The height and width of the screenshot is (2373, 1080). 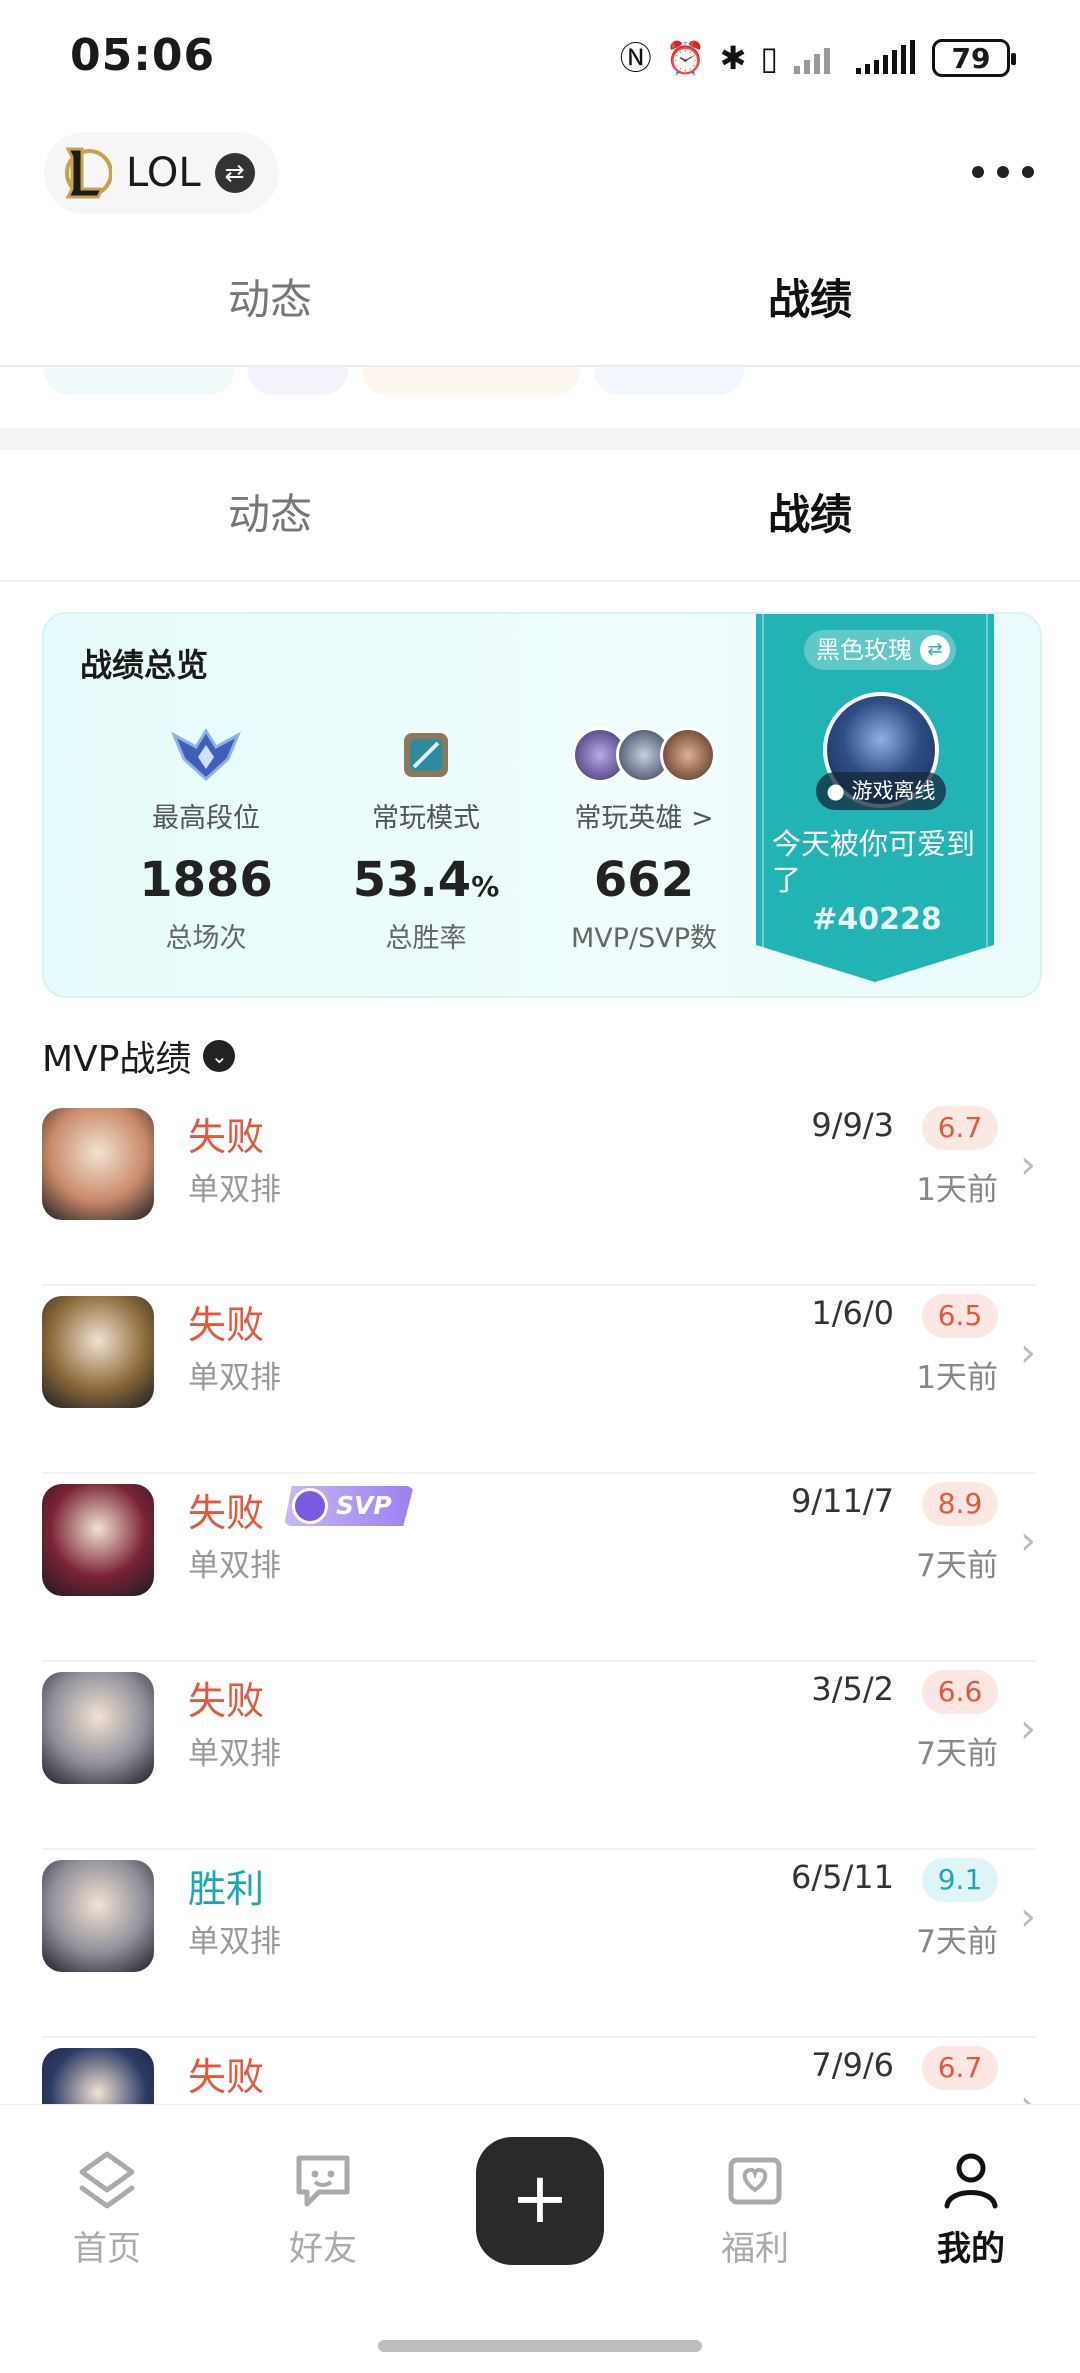 What do you see at coordinates (323, 2181) in the screenshot?
I see `chat-icon` at bounding box center [323, 2181].